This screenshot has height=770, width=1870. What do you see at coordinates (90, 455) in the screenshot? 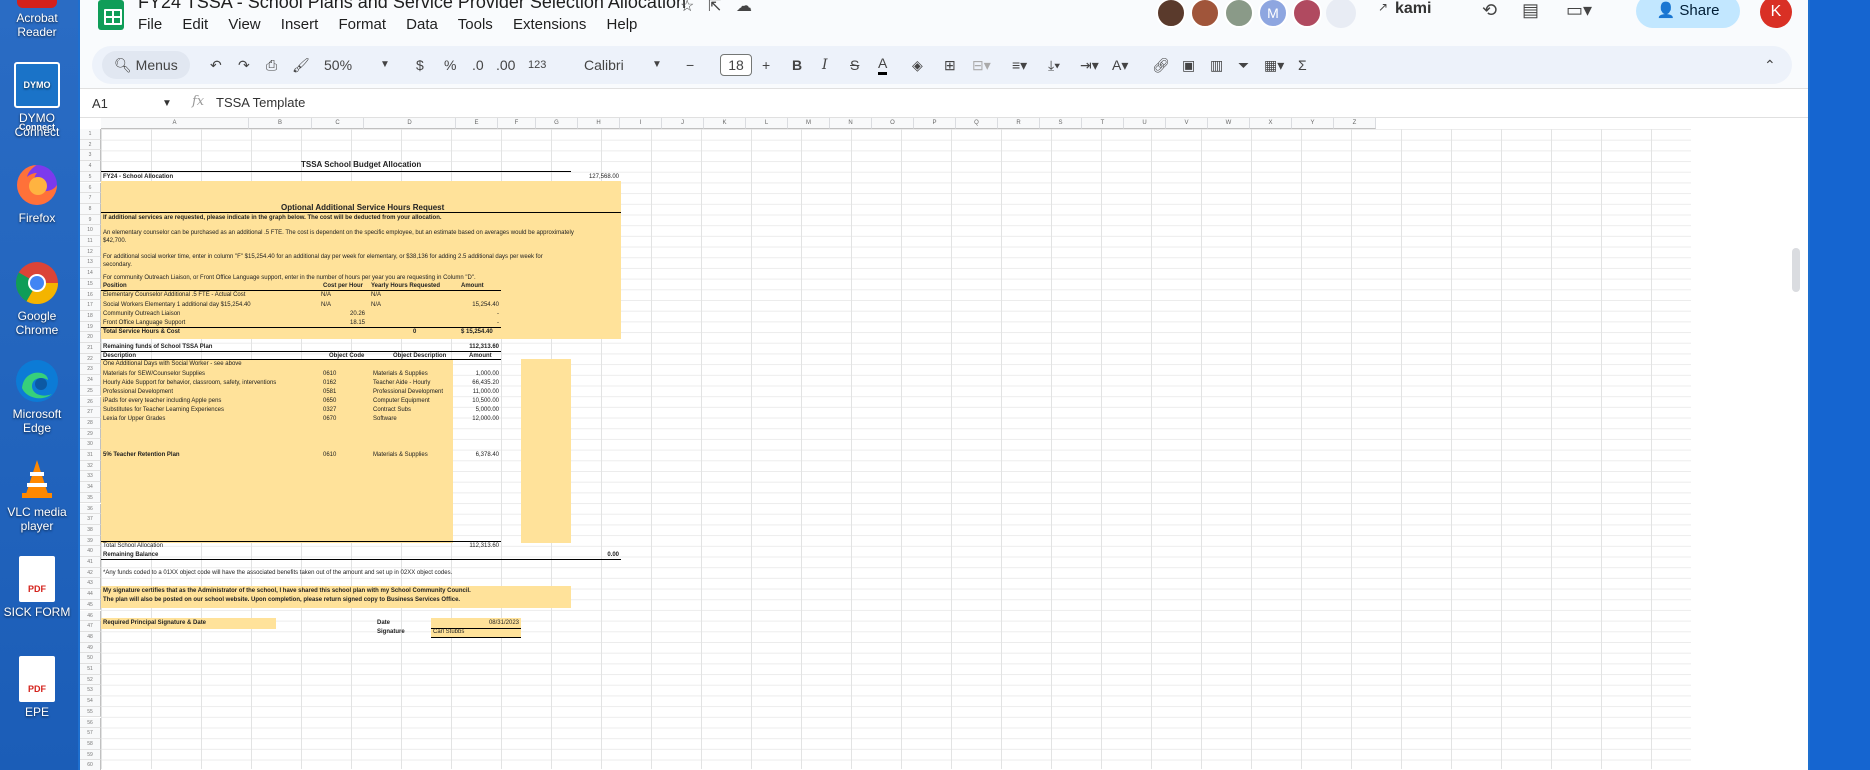
I see `row-header: 31` at bounding box center [90, 455].